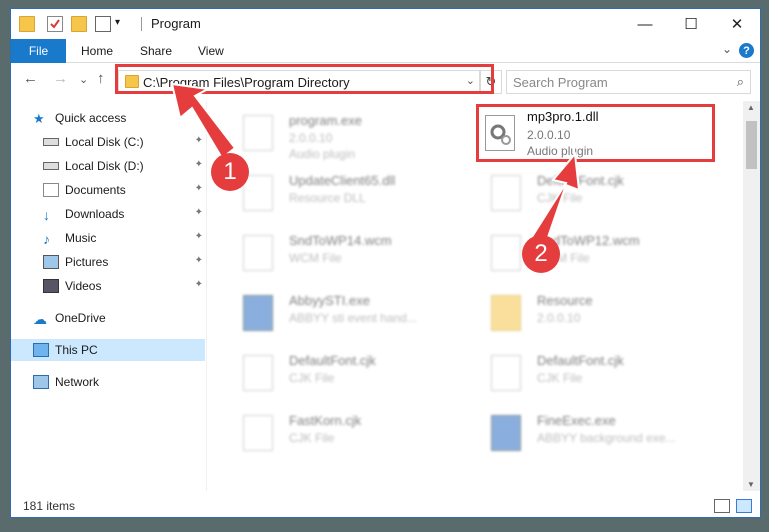 The width and height of the screenshot is (769, 532). What do you see at coordinates (123, 190) in the screenshot?
I see `sidebar-item-documents: Documents ✦` at bounding box center [123, 190].